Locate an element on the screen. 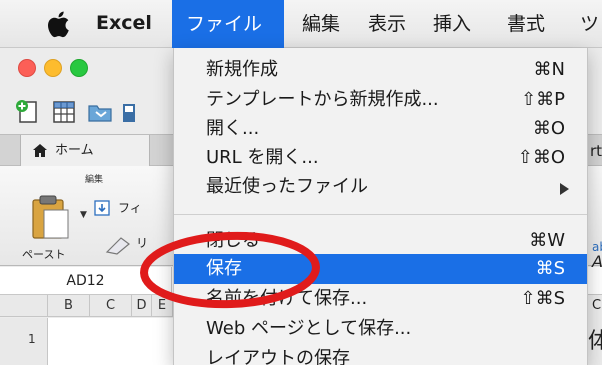  minimize-window-button is located at coordinates (53, 68).